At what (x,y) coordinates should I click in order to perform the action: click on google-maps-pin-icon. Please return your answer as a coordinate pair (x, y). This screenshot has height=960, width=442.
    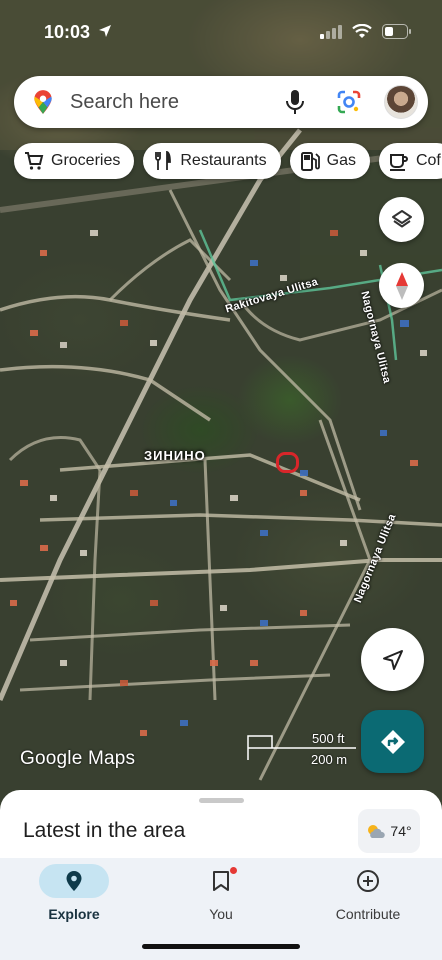
    Looking at the image, I should click on (43, 102).